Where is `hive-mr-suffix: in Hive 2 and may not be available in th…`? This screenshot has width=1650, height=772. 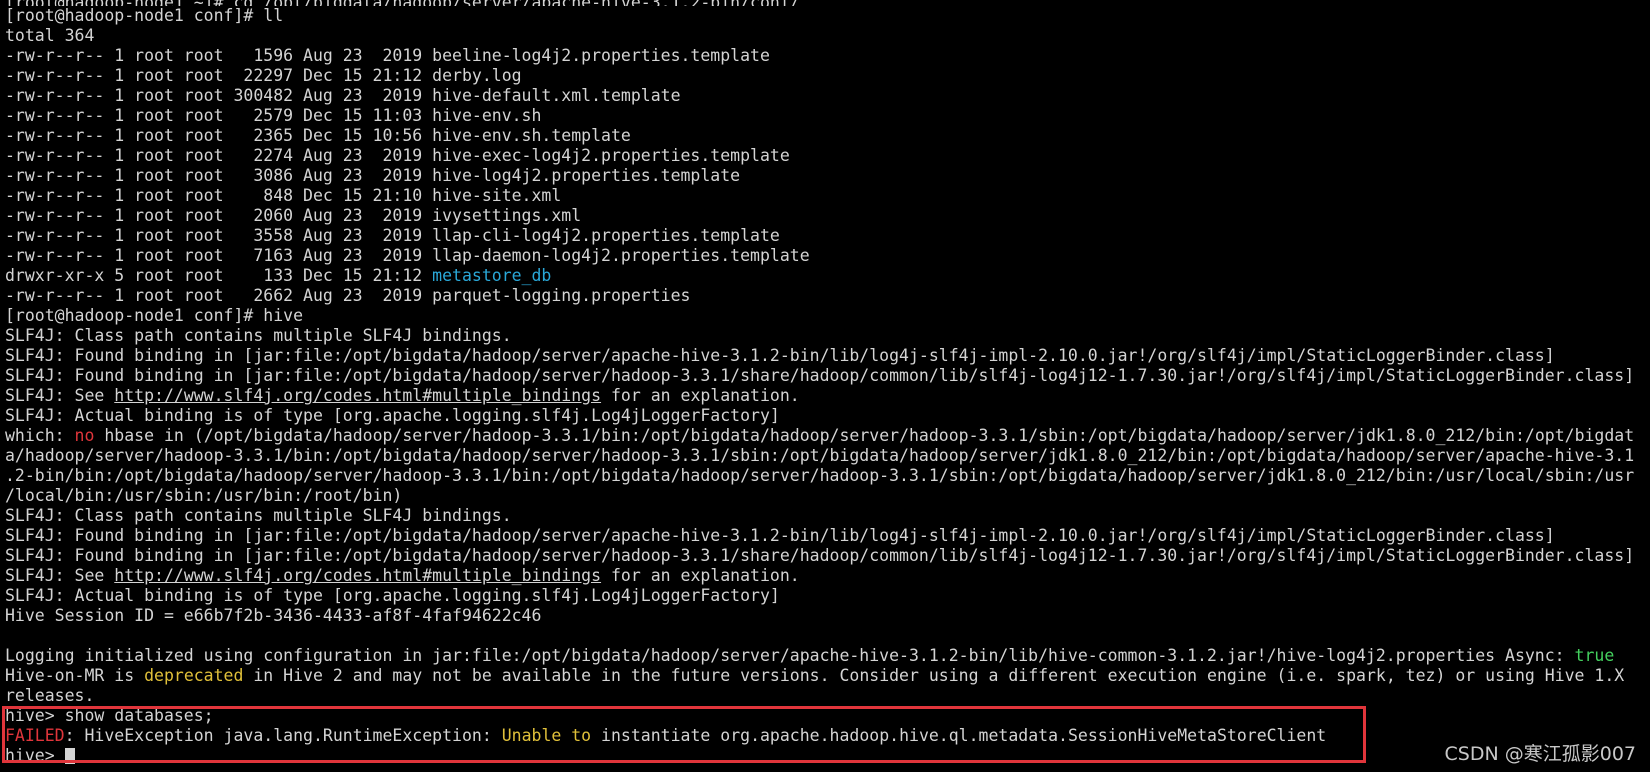 hive-mr-suffix: in Hive 2 and may not be available in th… is located at coordinates (934, 675).